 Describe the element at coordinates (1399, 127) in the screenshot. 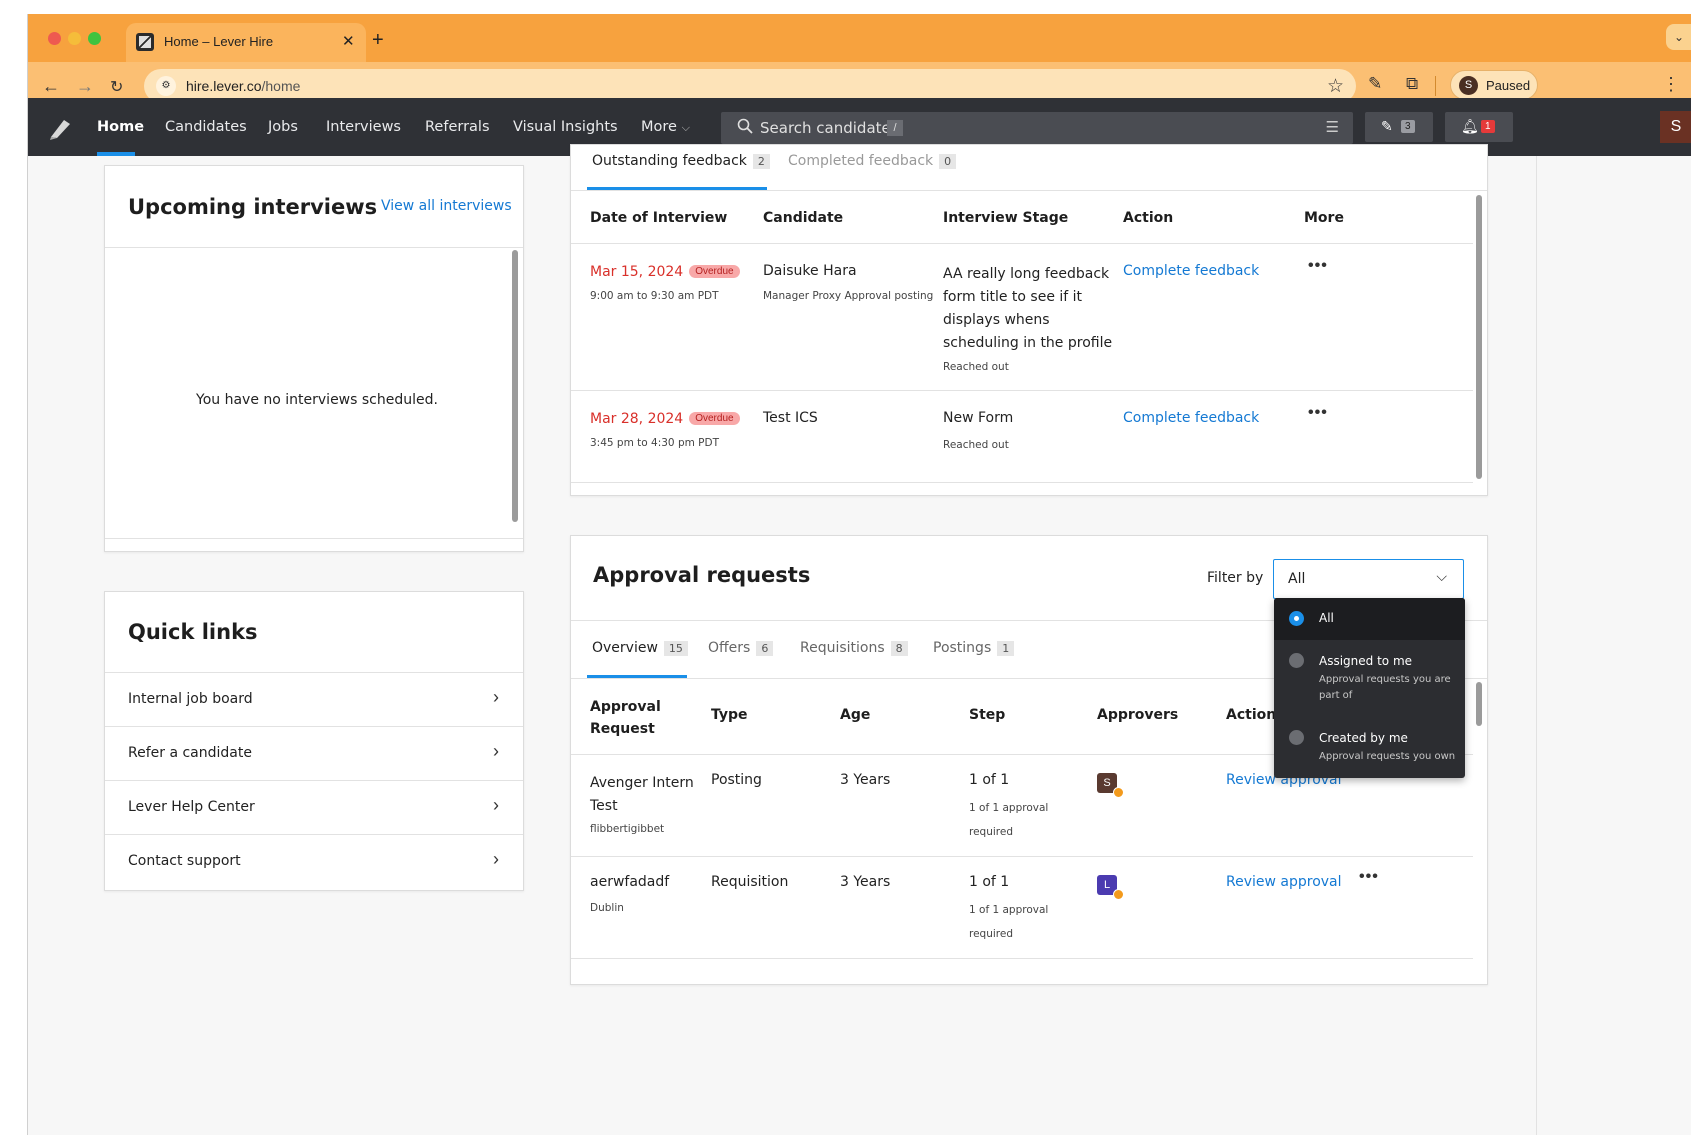

I see `tasks-button: ✎ 3` at that location.